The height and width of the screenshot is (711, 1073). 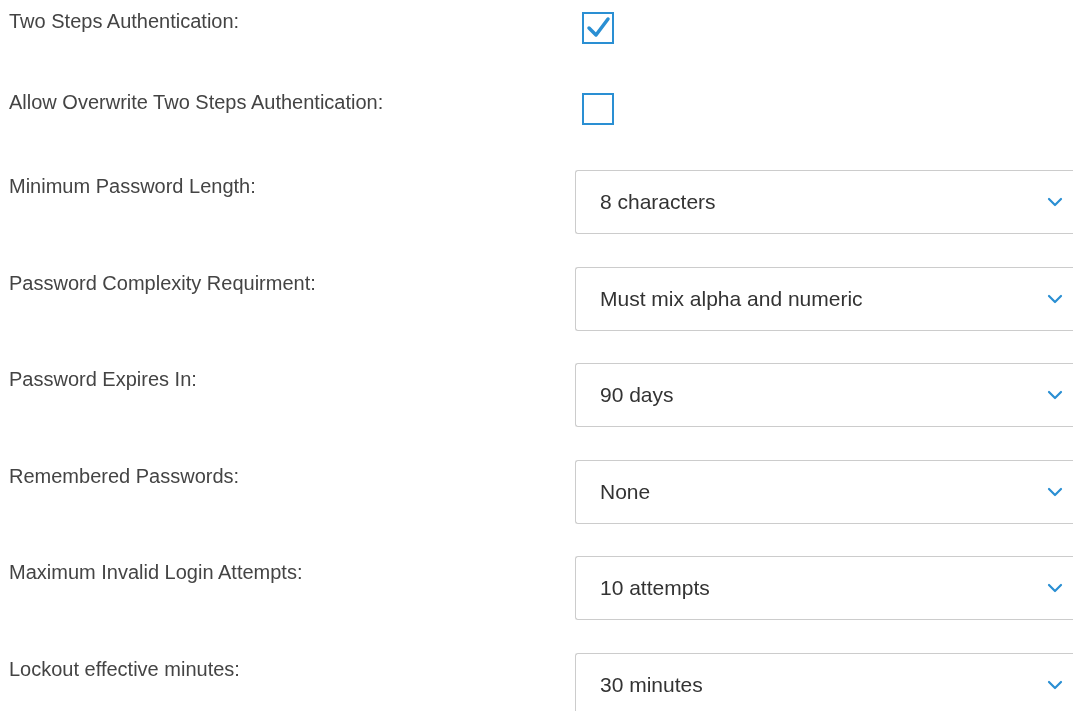 What do you see at coordinates (824, 298) in the screenshot?
I see `dropdown: Must mix alpha and numeric` at bounding box center [824, 298].